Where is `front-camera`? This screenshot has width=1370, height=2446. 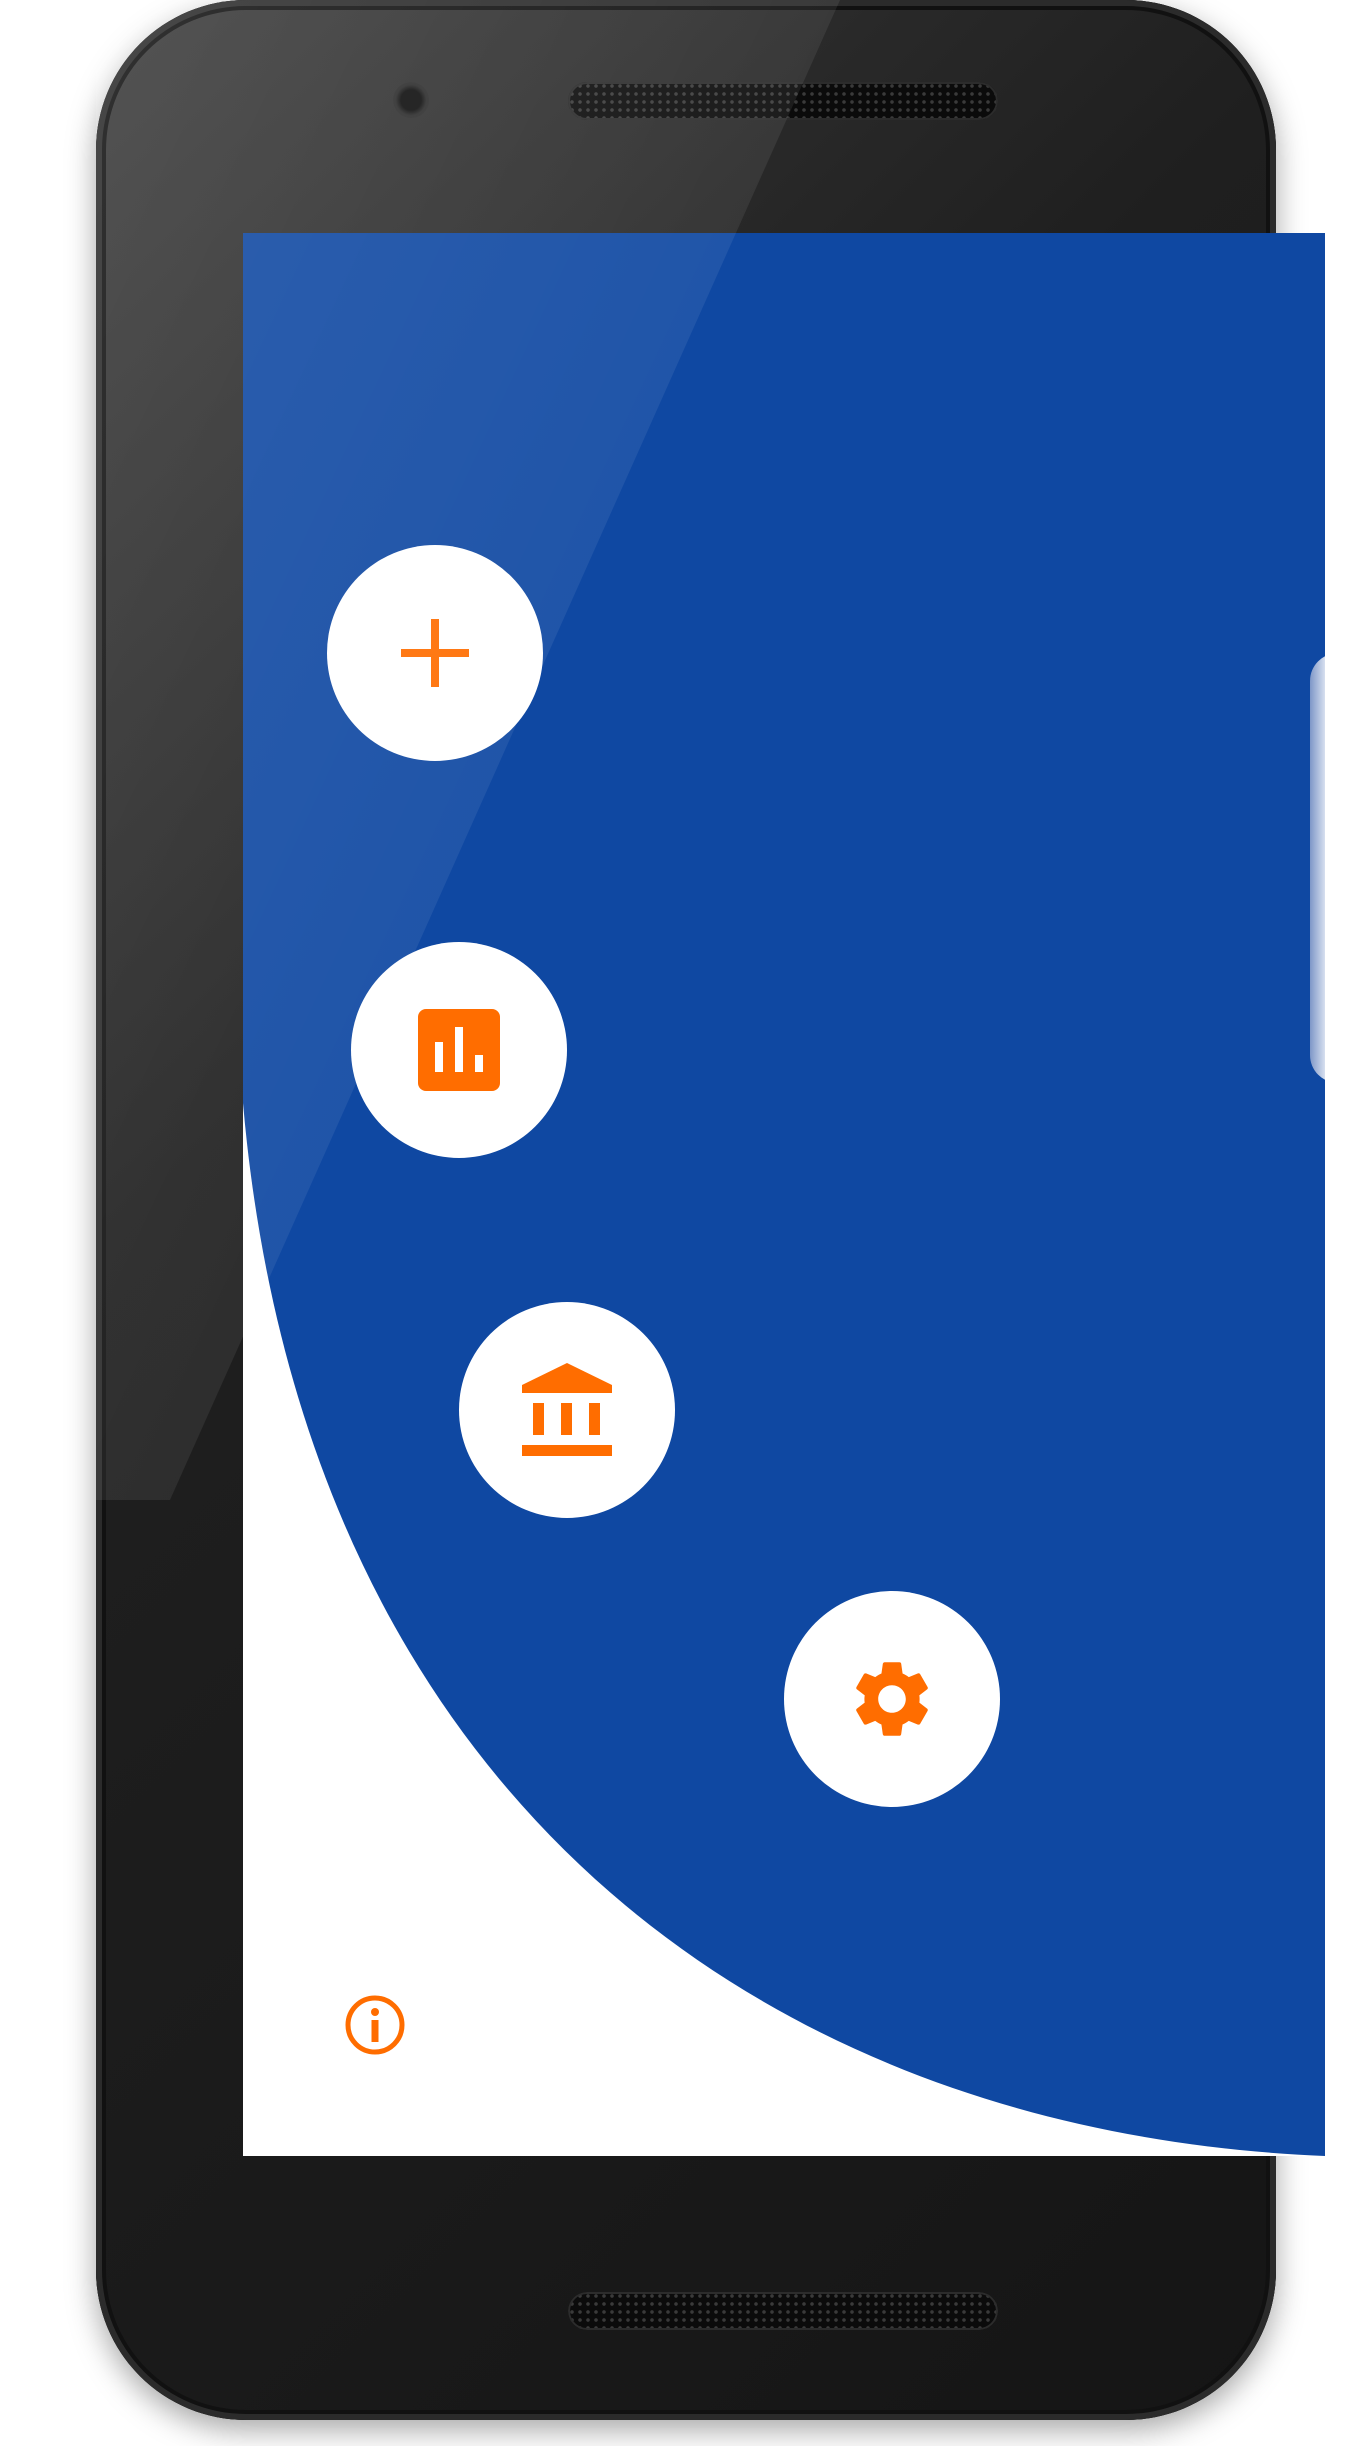
front-camera is located at coordinates (411, 100).